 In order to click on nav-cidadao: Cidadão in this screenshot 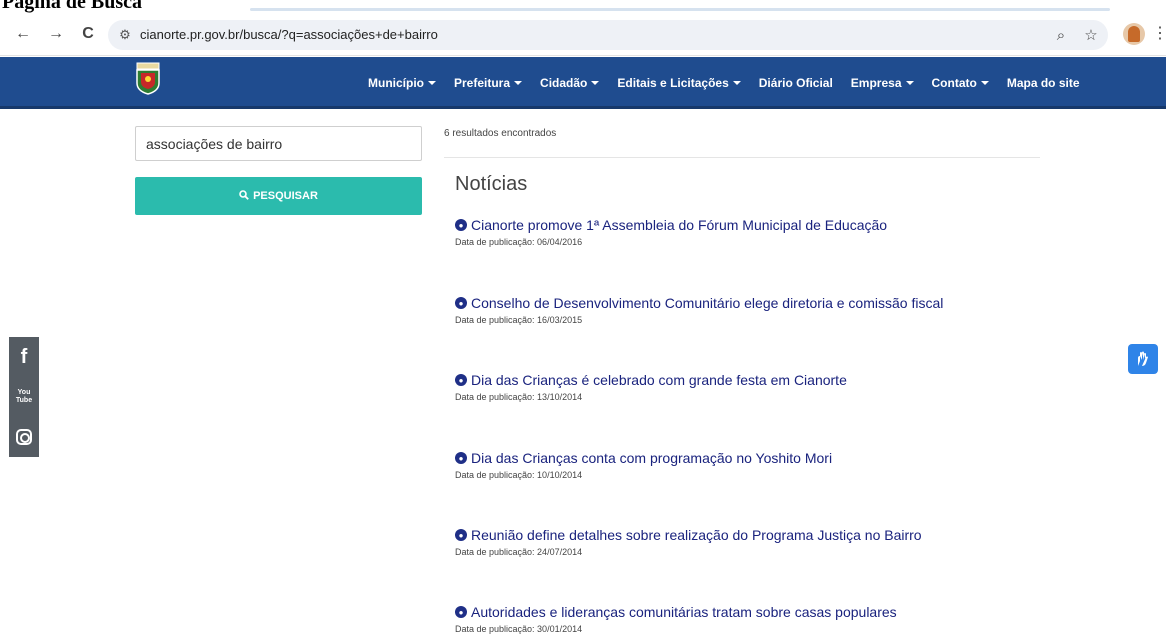, I will do `click(570, 83)`.